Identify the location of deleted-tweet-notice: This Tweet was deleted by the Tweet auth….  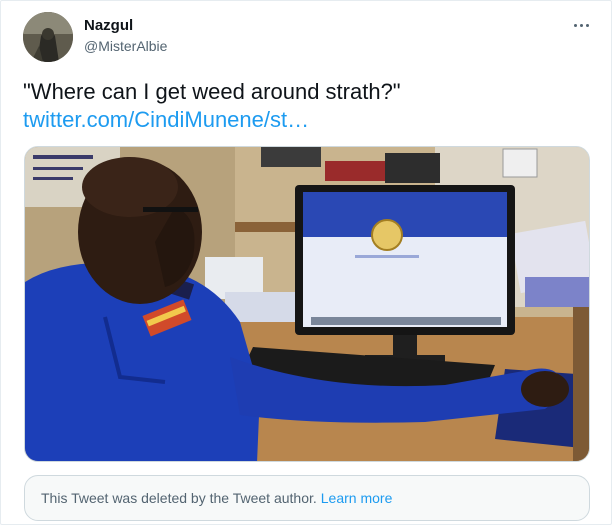
(307, 498).